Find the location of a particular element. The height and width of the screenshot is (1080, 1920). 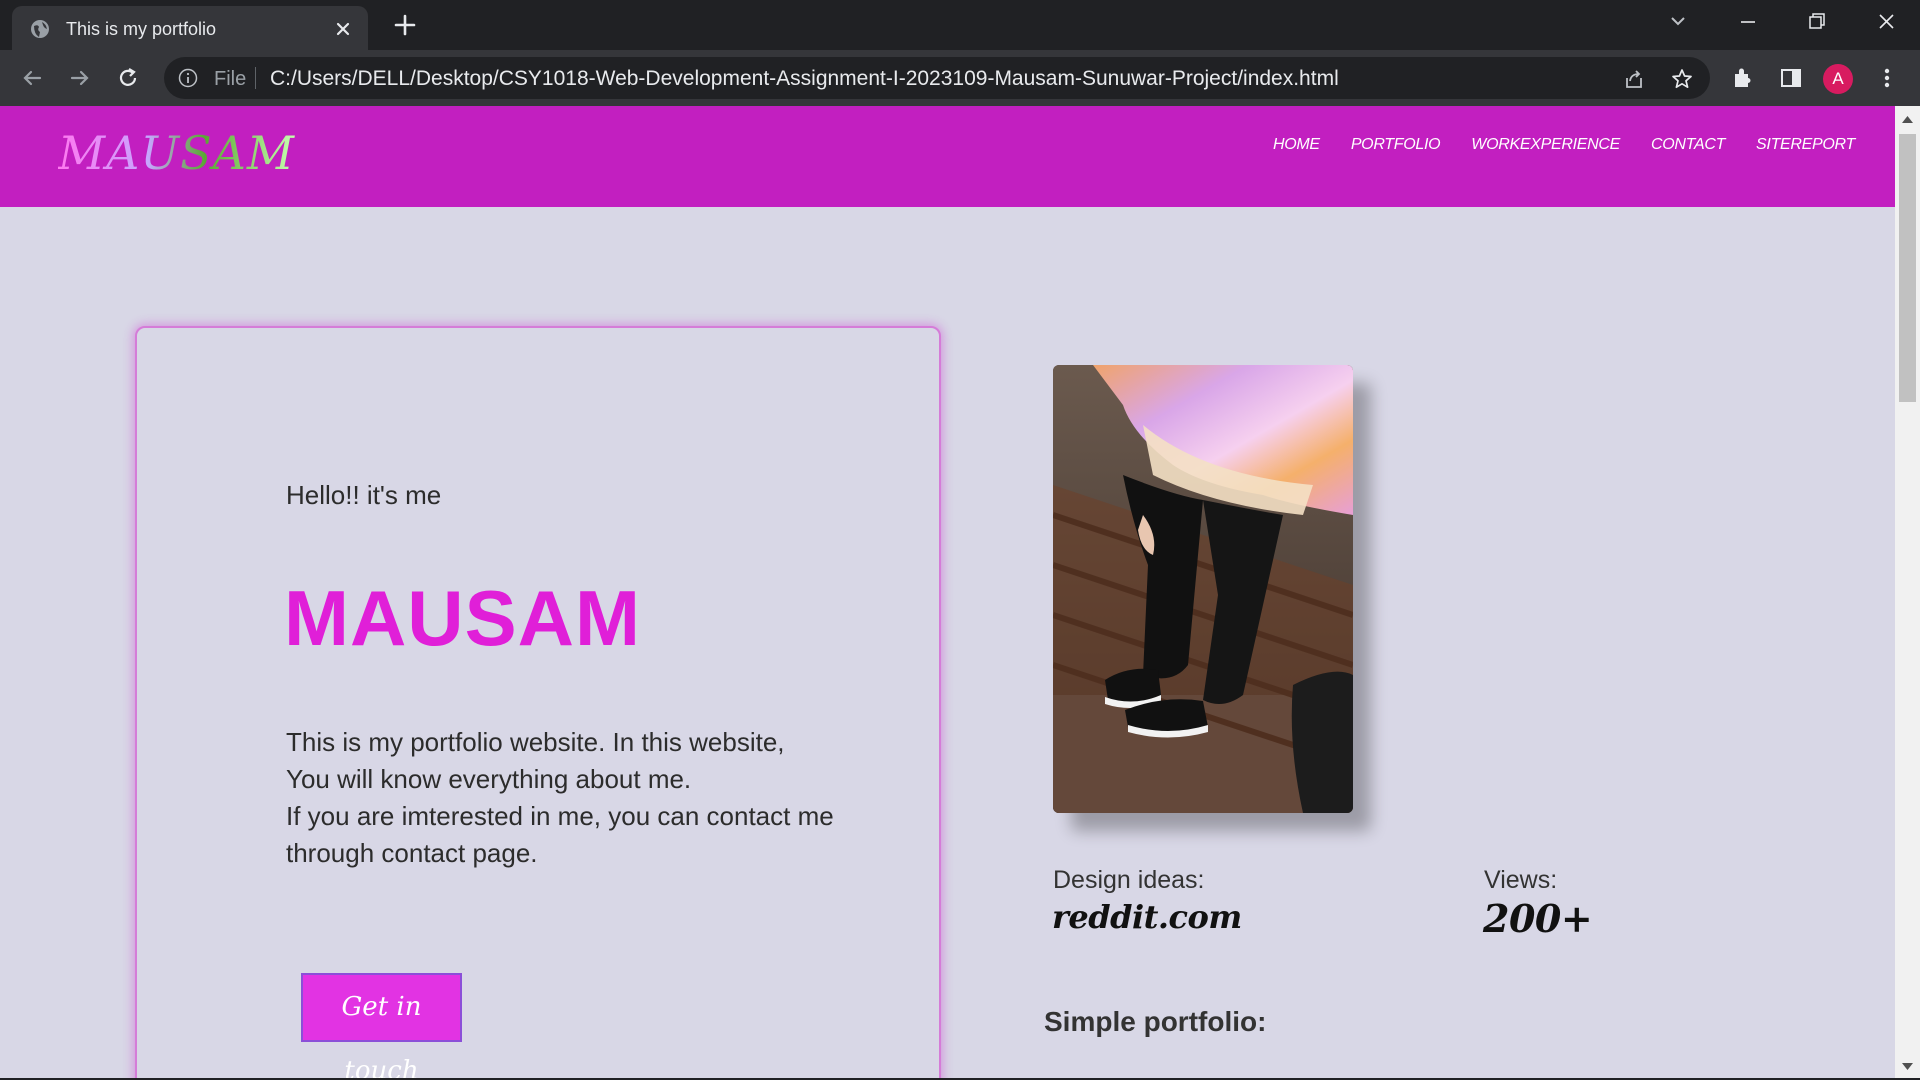

hero-name: MAUSAM is located at coordinates (462, 618).